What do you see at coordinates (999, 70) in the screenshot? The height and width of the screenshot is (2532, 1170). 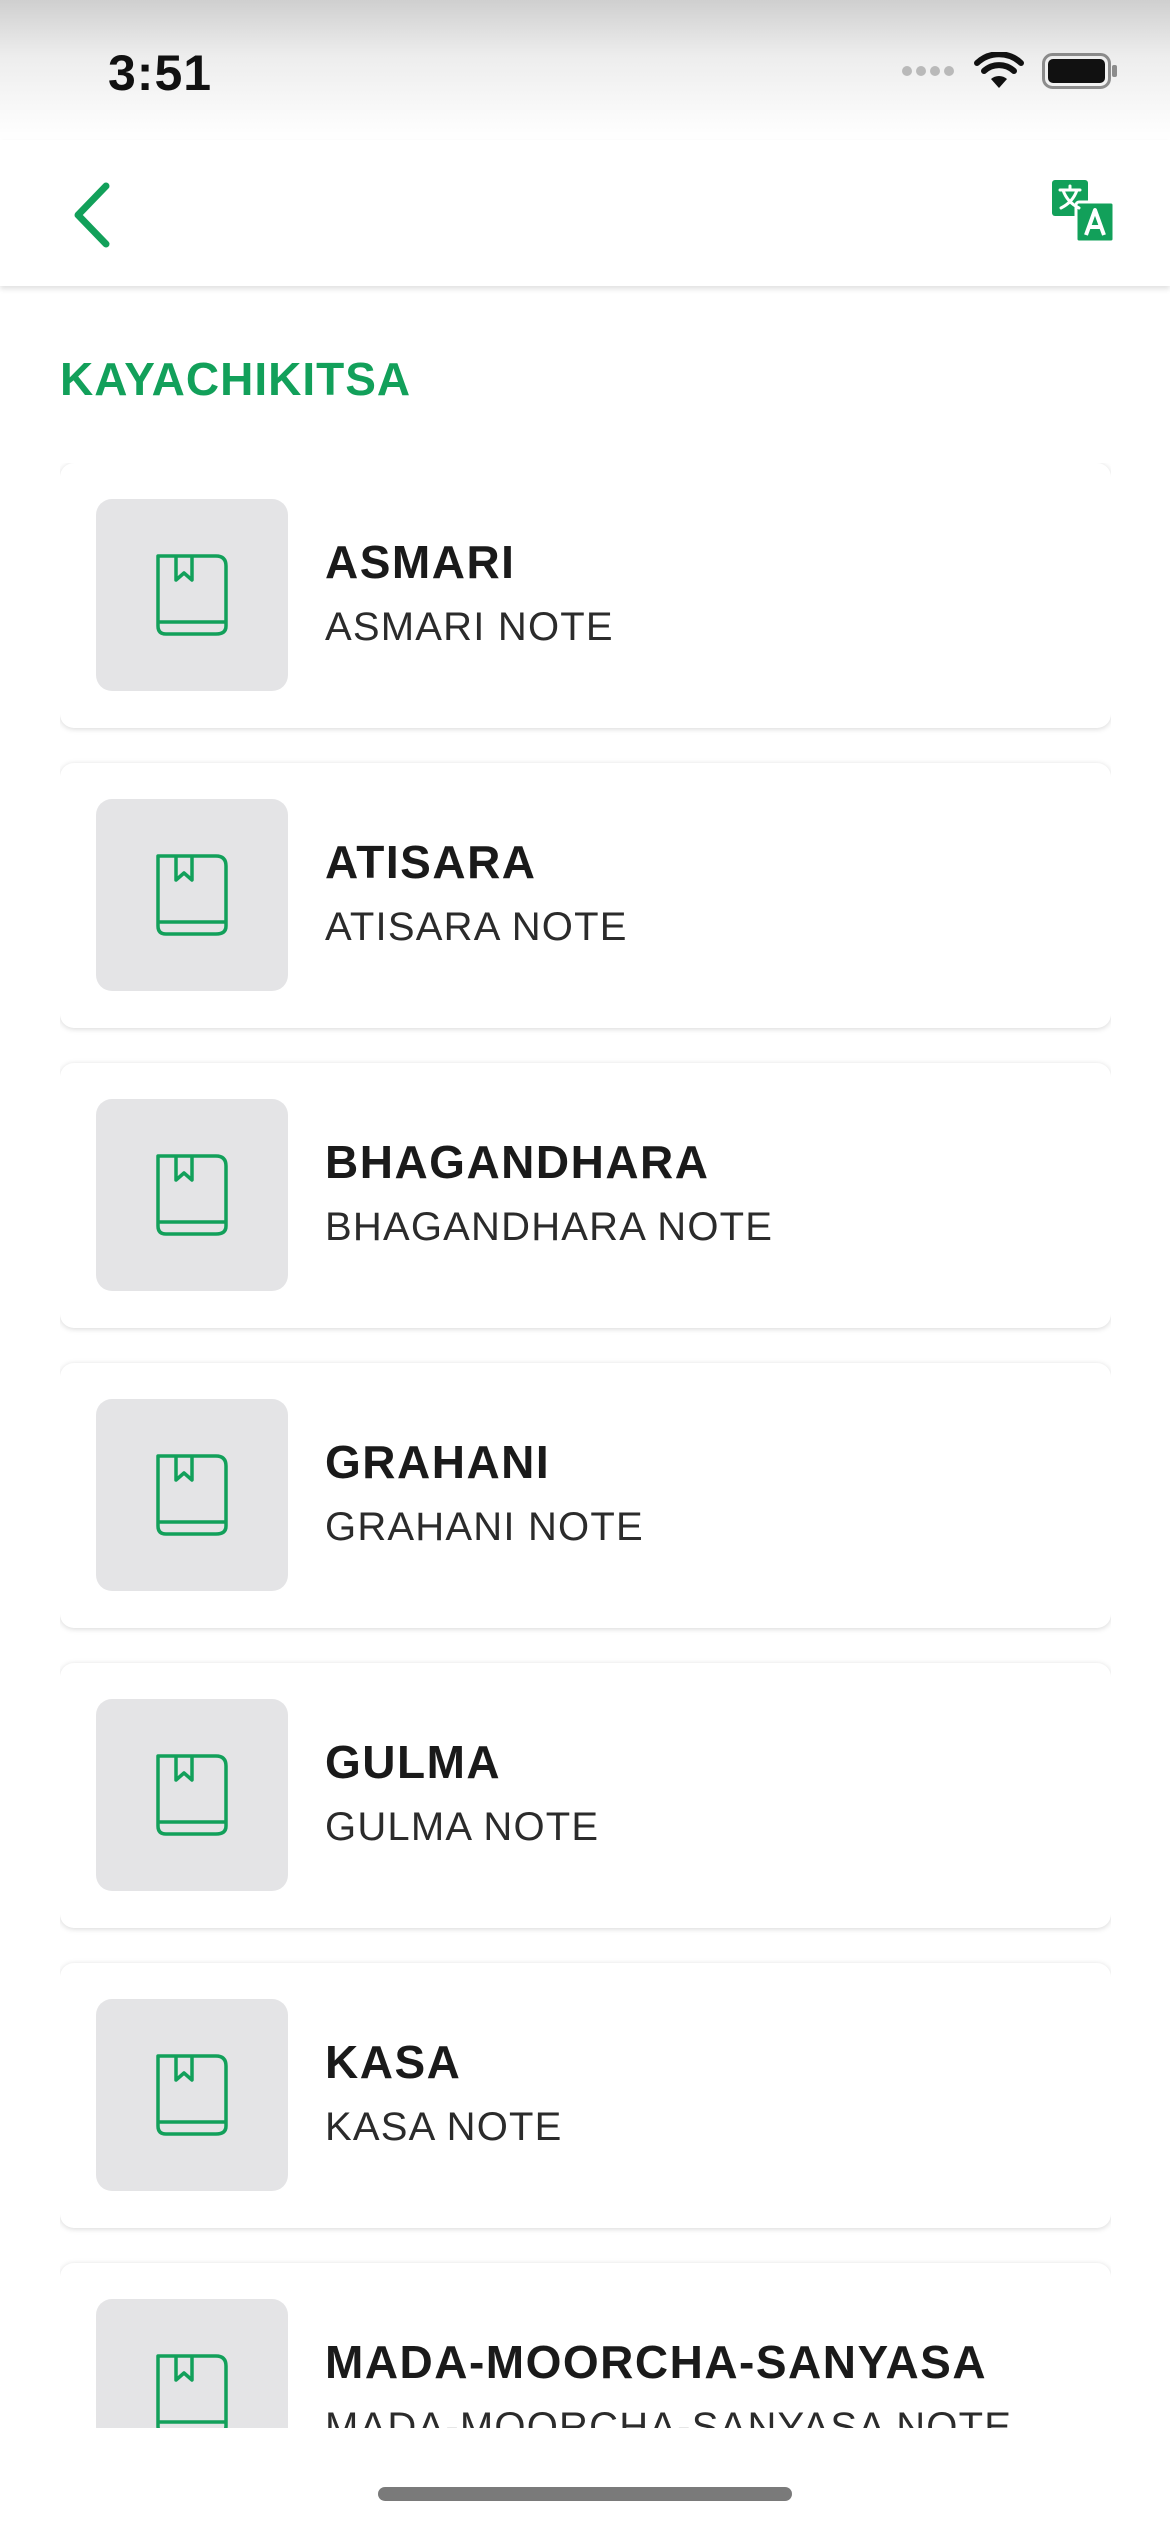 I see `wifi-icon` at bounding box center [999, 70].